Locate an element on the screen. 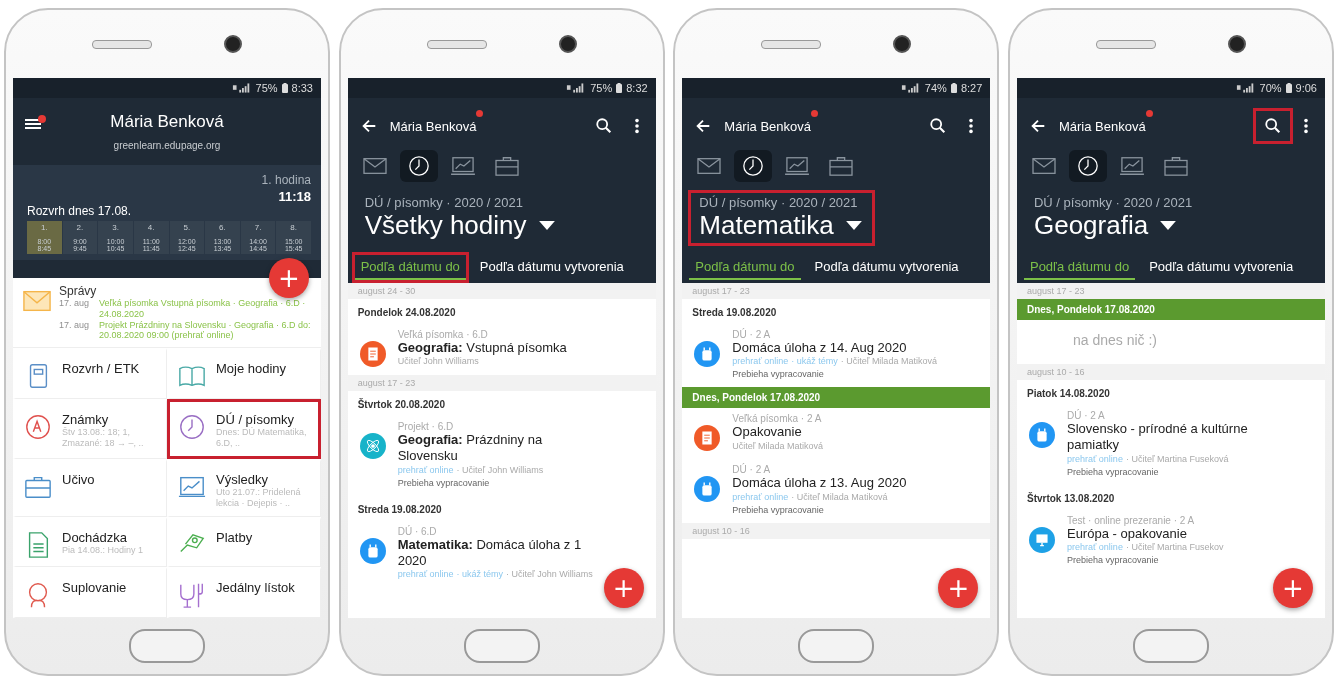 Image resolution: width=1338 pixels, height=684 pixels. tile-label: Výsledky is located at coordinates (243, 479).